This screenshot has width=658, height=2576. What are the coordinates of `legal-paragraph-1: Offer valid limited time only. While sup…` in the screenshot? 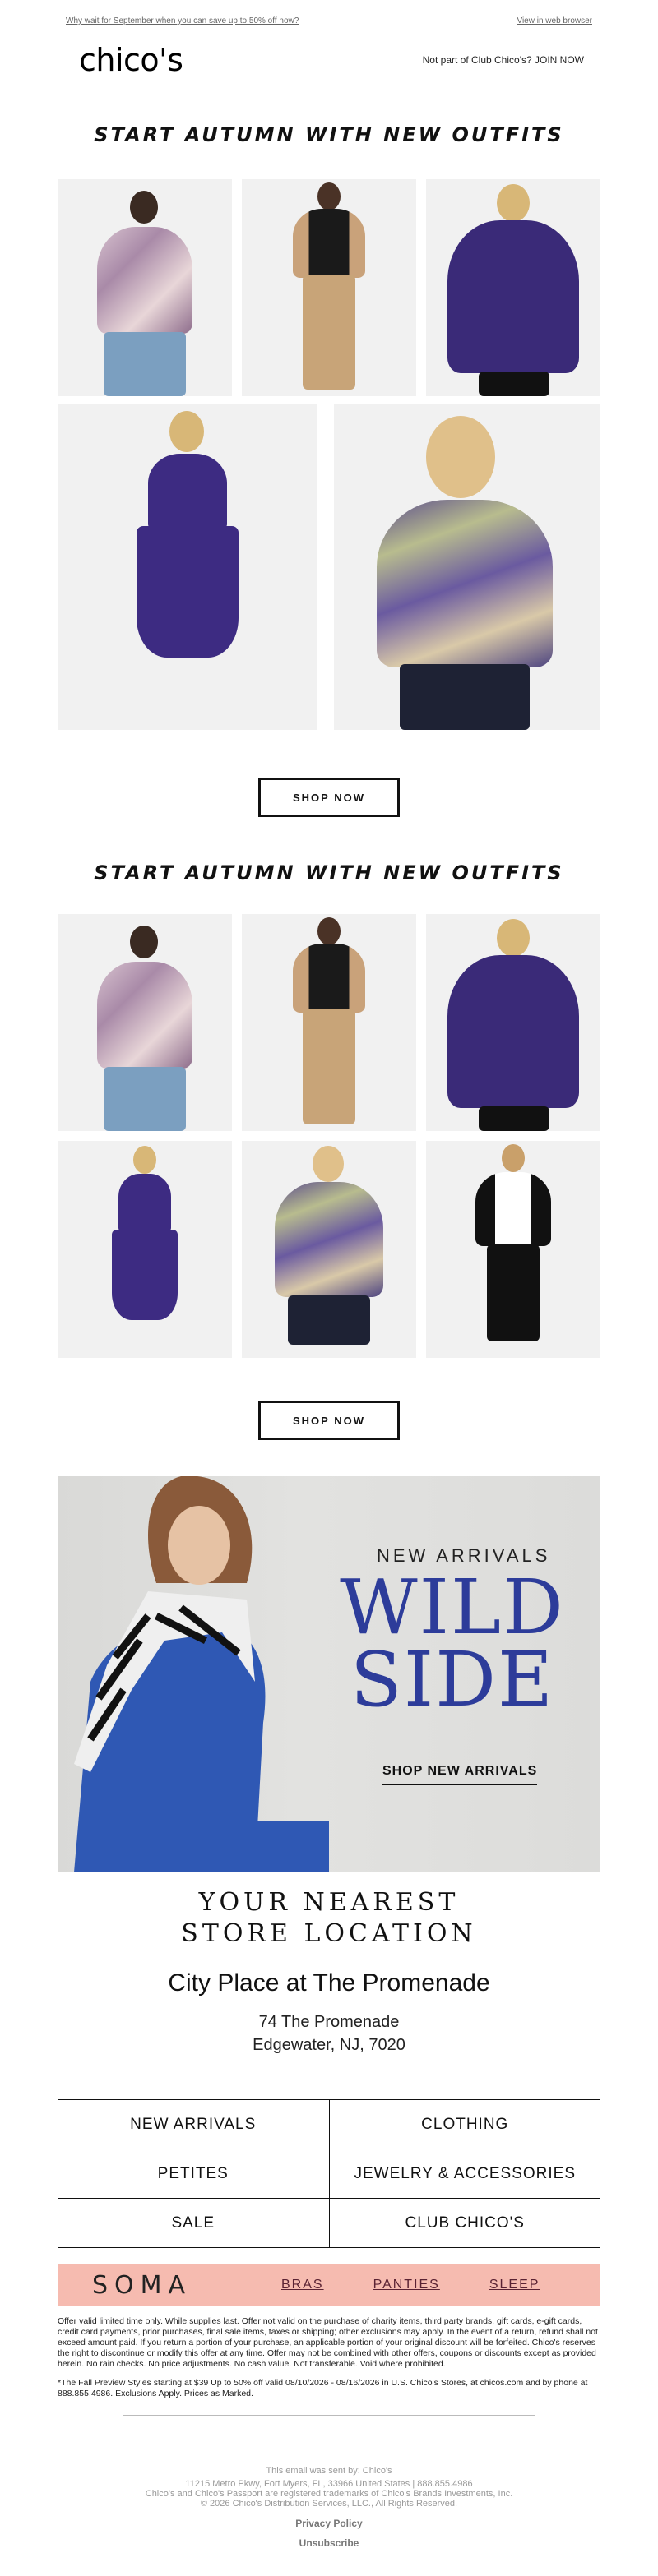 It's located at (328, 2342).